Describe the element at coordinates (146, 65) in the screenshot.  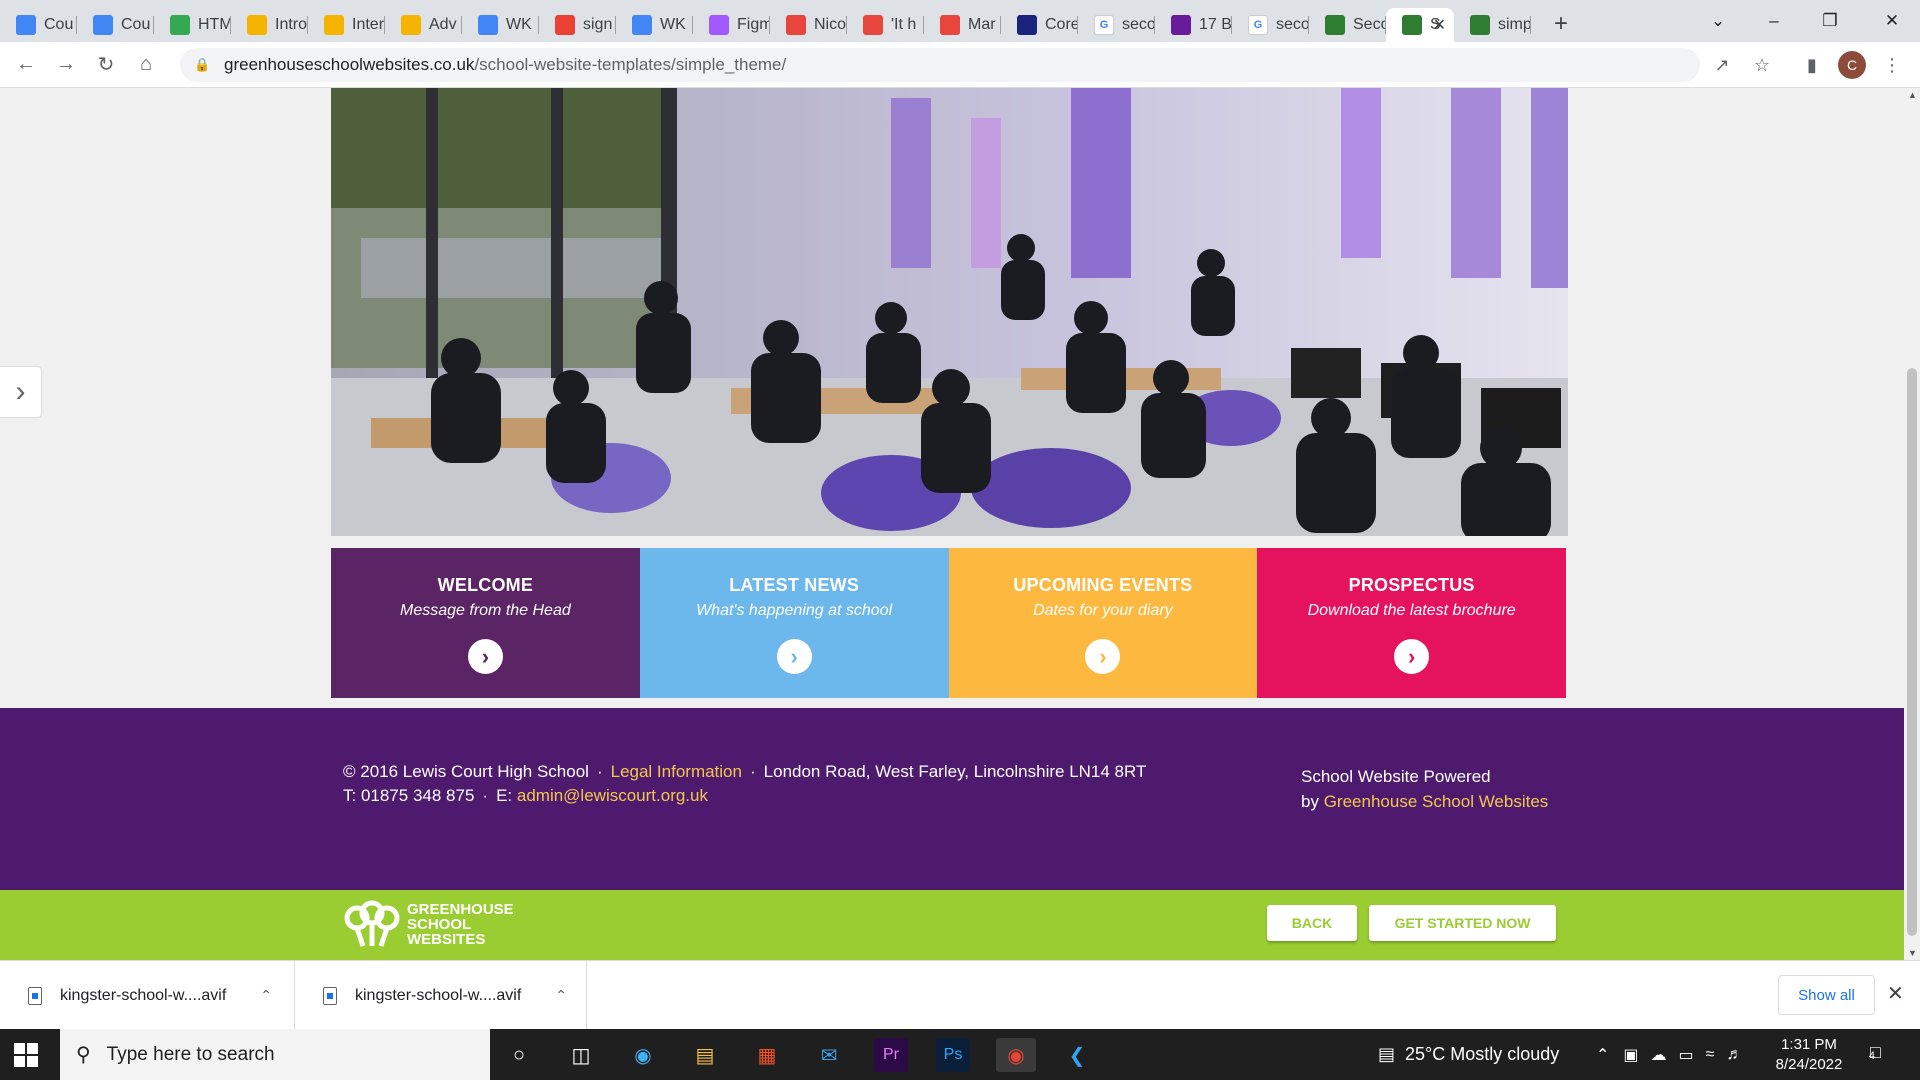
I see `home-icon: ⌂` at that location.